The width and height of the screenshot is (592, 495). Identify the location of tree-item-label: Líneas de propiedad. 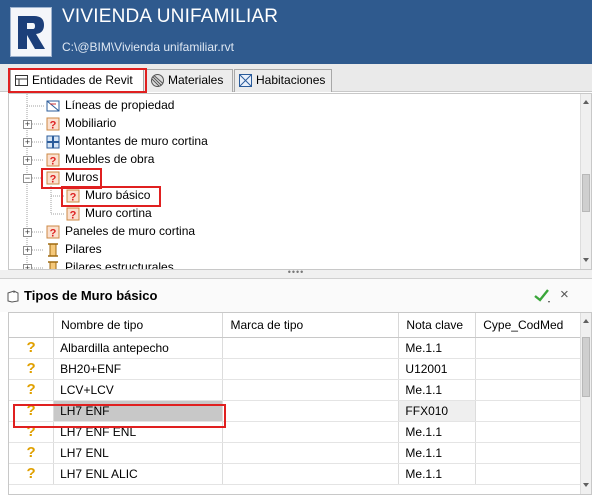
(120, 105).